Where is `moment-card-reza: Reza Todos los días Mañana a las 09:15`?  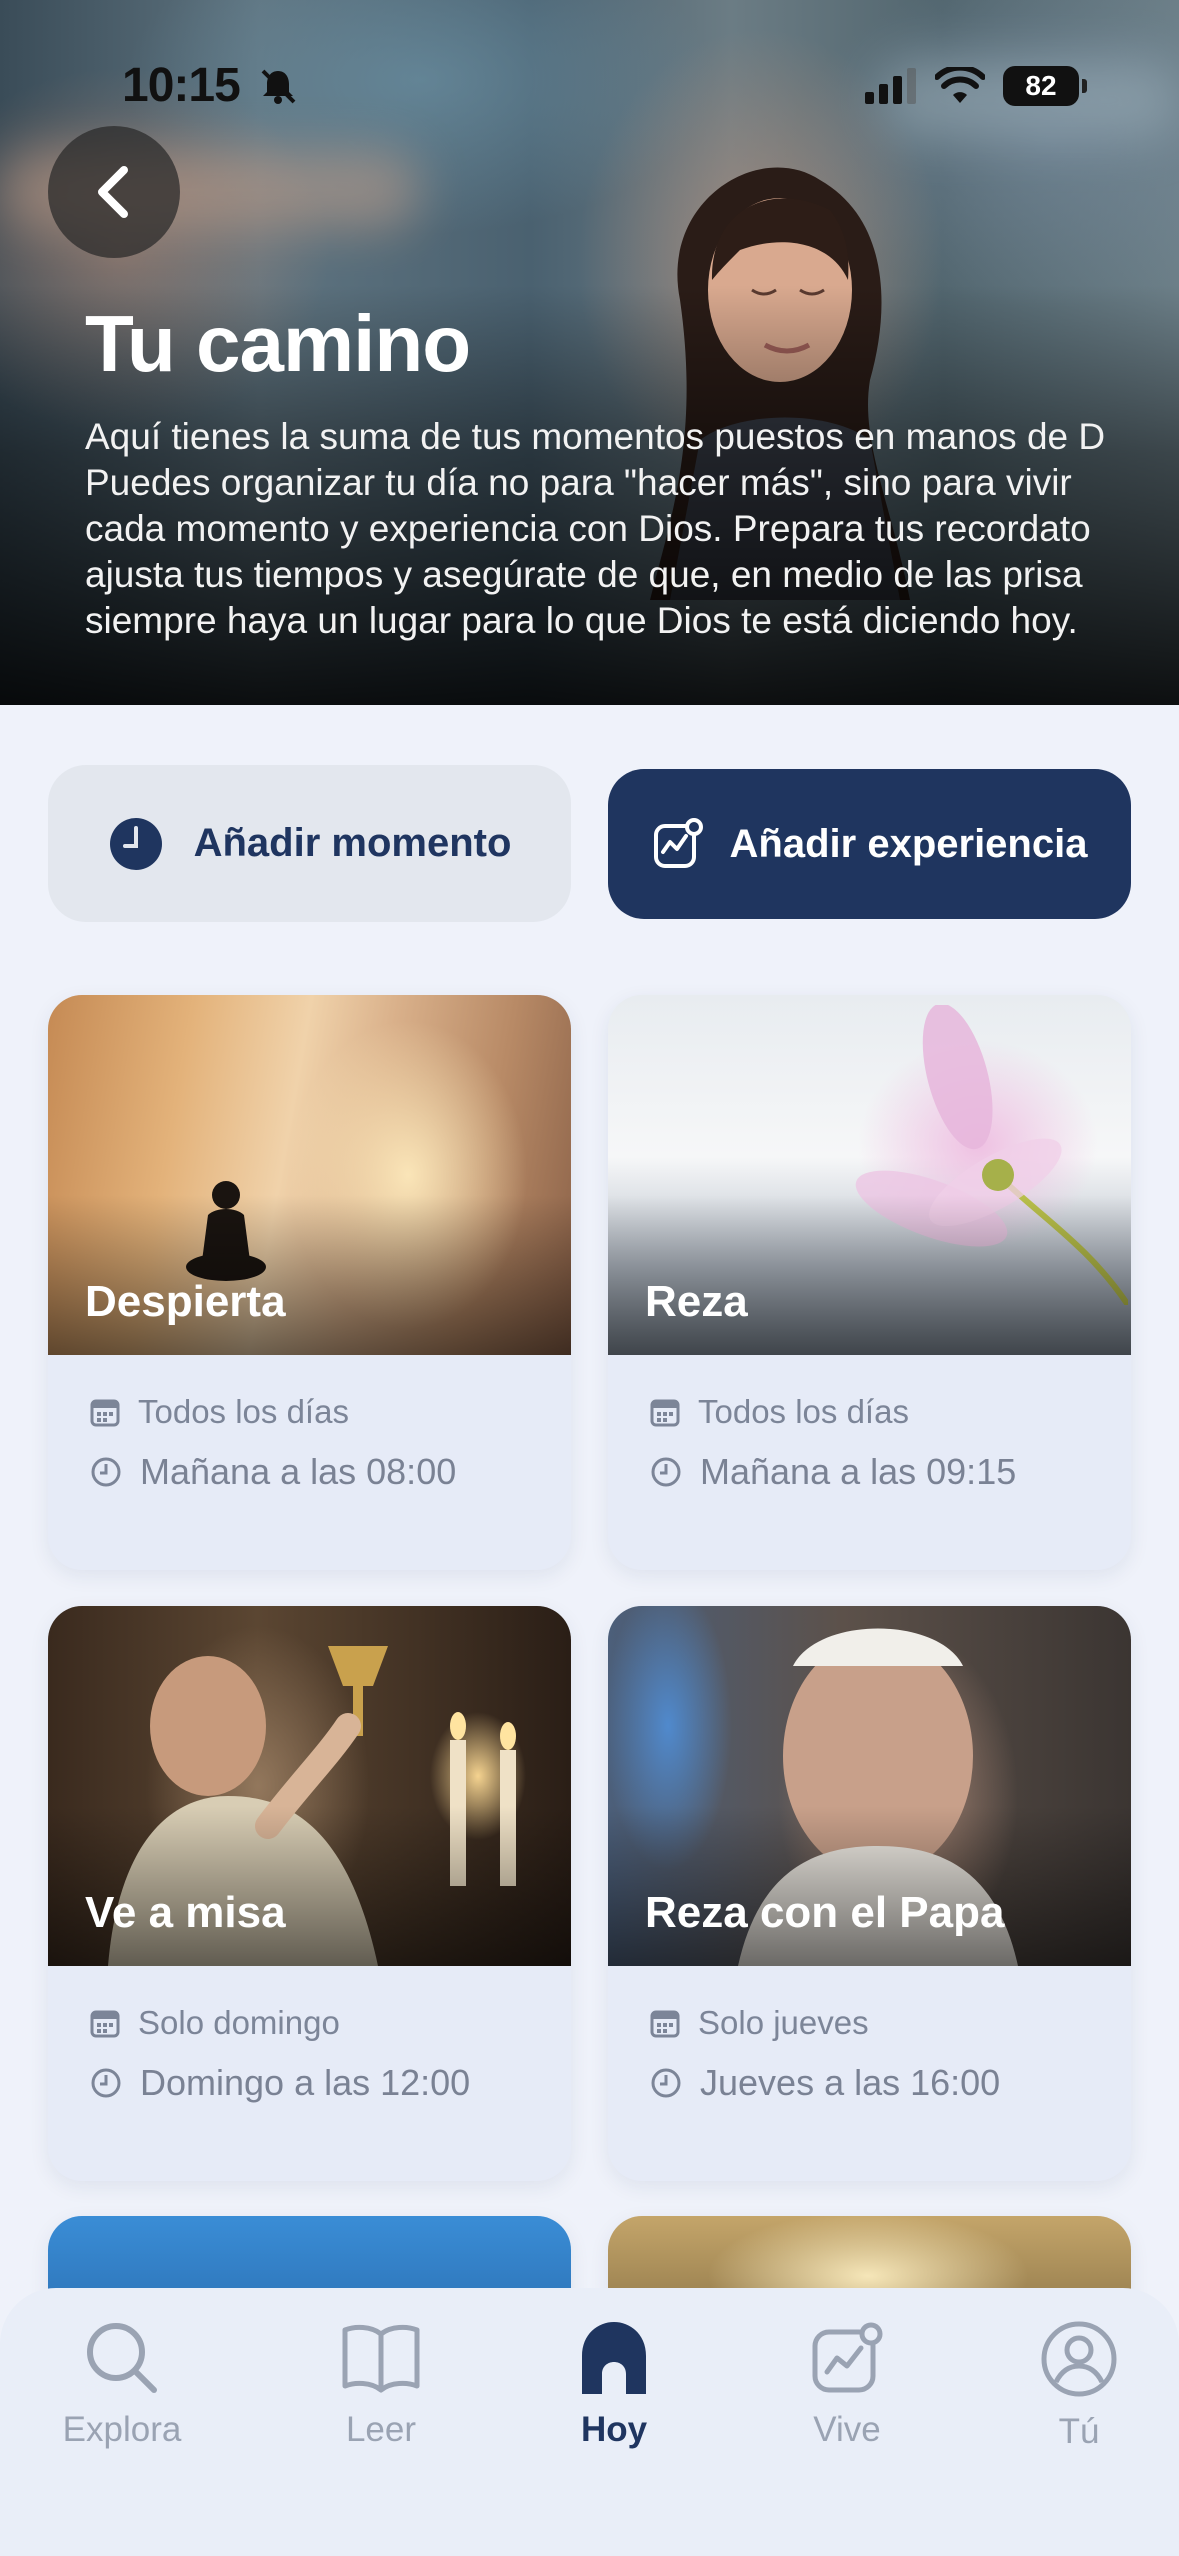
moment-card-reza: Reza Todos los días Mañana a las 09:15 is located at coordinates (869, 1282).